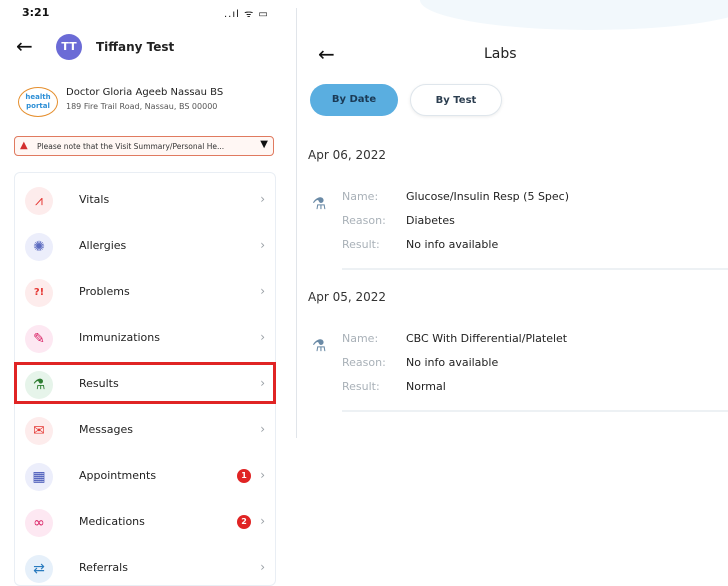 The image size is (728, 586). I want to click on tab-by-date: By Date, so click(354, 100).